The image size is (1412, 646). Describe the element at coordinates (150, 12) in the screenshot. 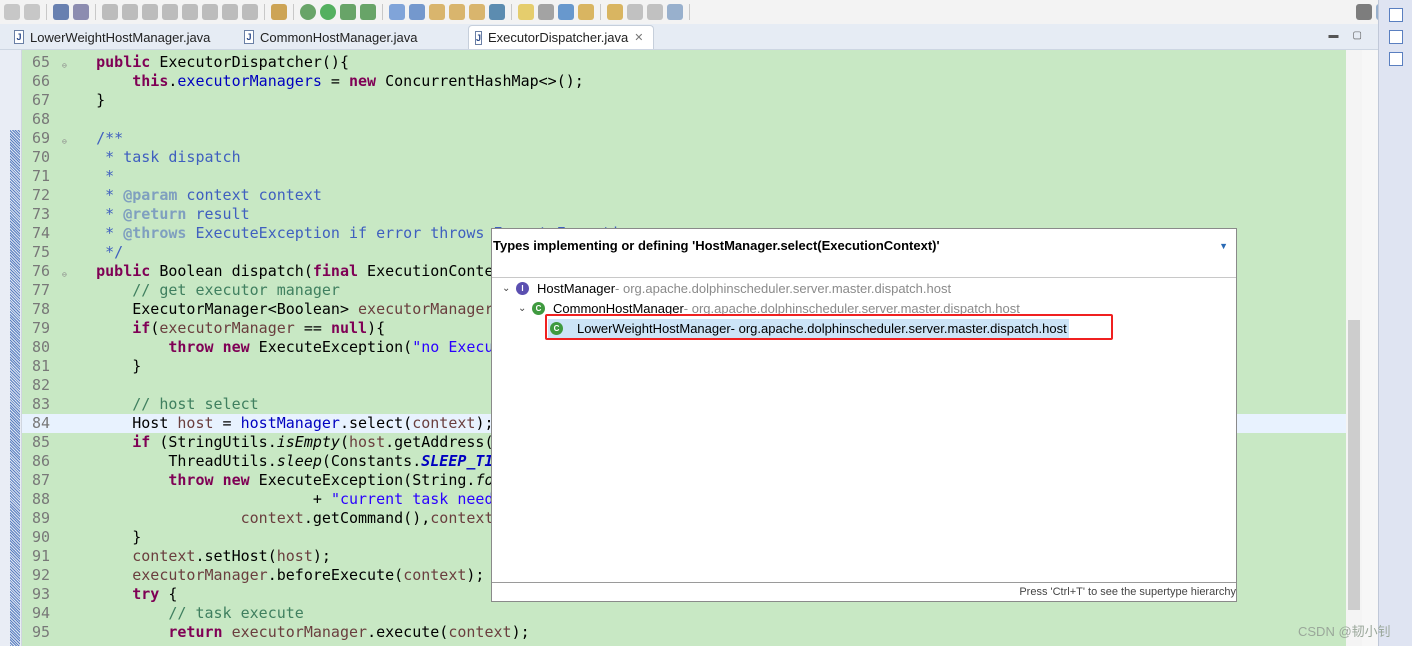

I see `terminate-icon` at that location.